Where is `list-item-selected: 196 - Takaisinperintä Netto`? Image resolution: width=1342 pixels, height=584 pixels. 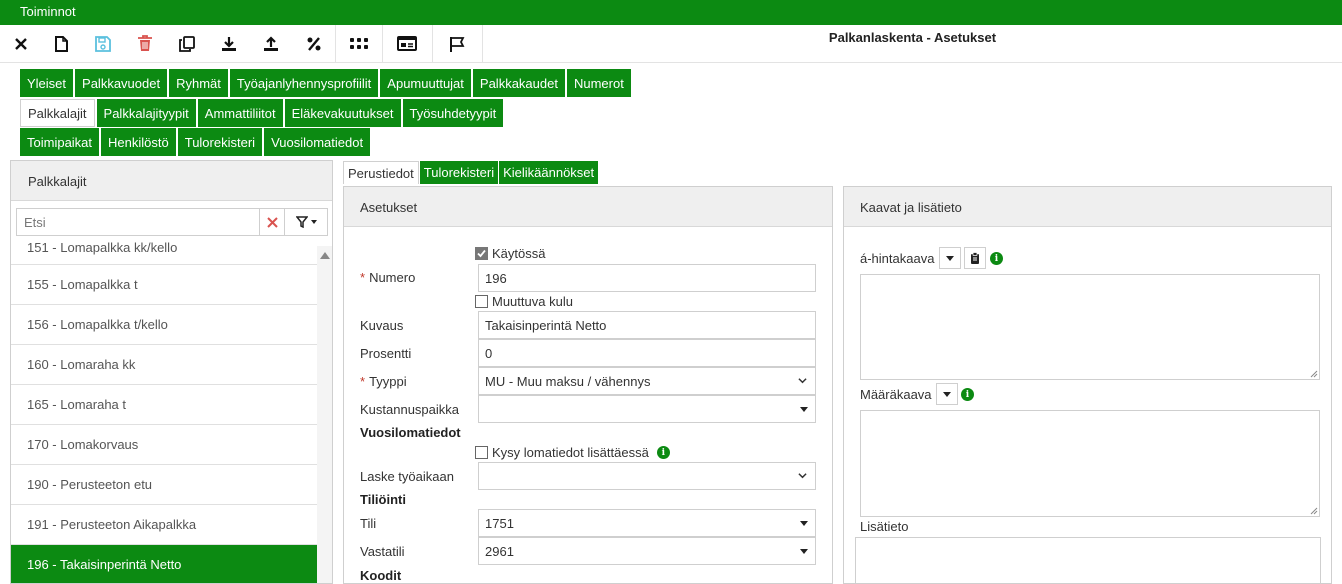
list-item-selected: 196 - Takaisinperintä Netto is located at coordinates (164, 564).